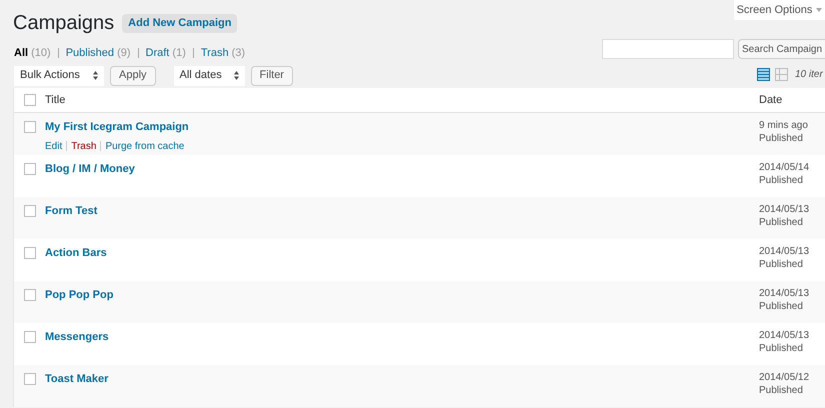 This screenshot has width=825, height=408. Describe the element at coordinates (770, 100) in the screenshot. I see `column-header: Date` at that location.